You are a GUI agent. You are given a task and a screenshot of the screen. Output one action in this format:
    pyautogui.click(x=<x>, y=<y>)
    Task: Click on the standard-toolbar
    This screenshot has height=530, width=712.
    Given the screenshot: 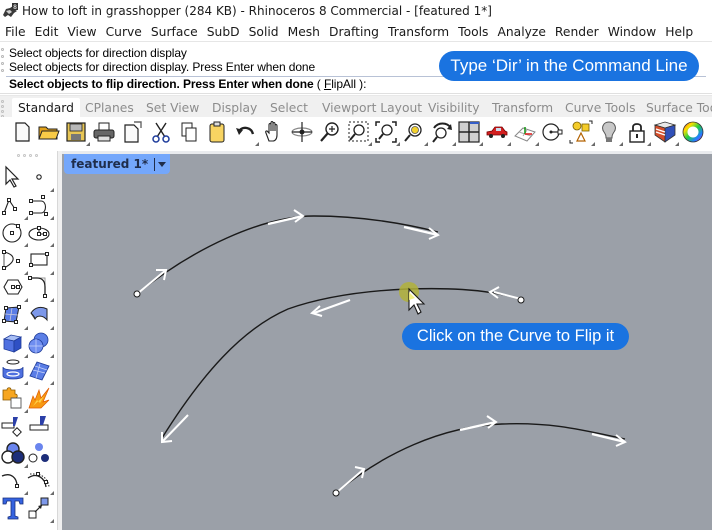 What is the action you would take?
    pyautogui.click(x=356, y=134)
    